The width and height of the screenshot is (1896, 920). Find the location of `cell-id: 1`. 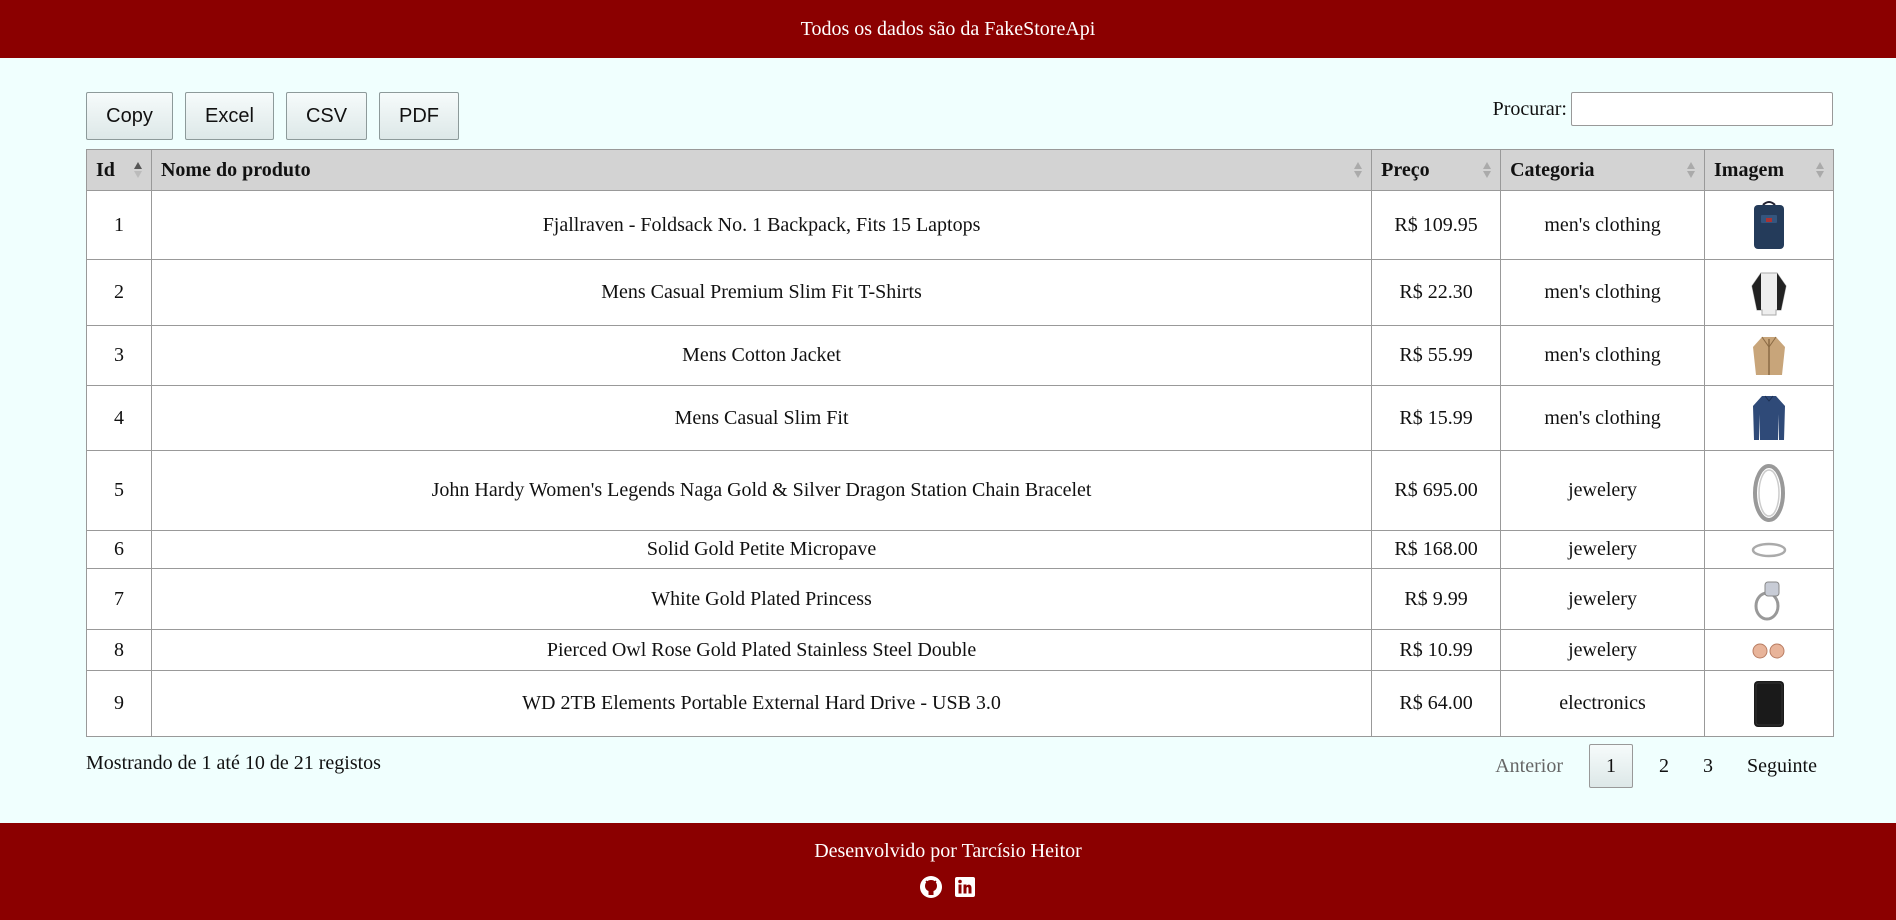

cell-id: 1 is located at coordinates (119, 225).